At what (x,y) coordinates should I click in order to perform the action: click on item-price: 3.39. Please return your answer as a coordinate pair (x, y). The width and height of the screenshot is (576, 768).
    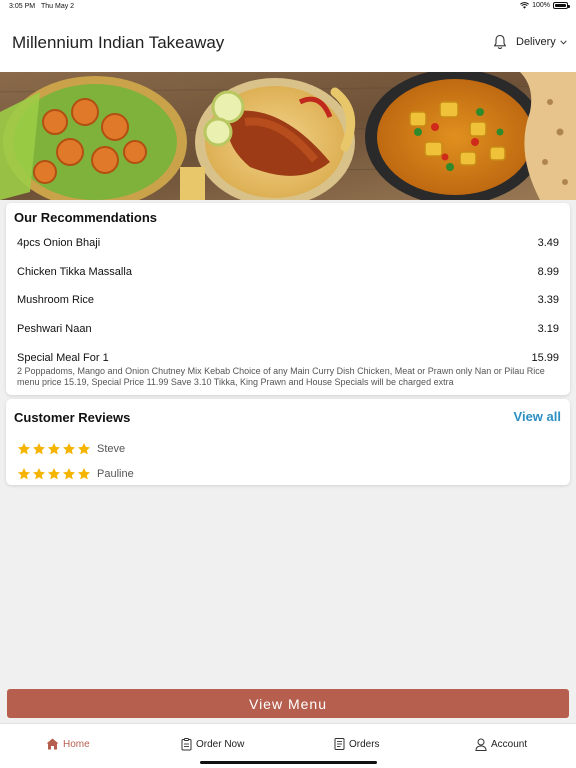
    Looking at the image, I should click on (548, 300).